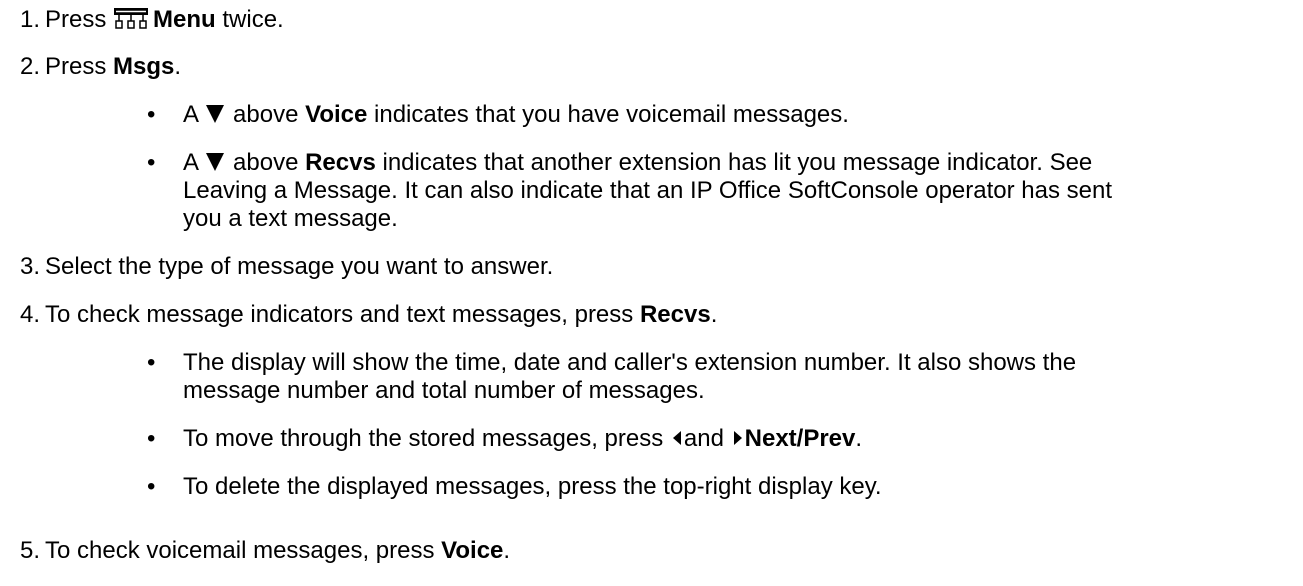 The height and width of the screenshot is (586, 1303). What do you see at coordinates (737, 438) in the screenshot?
I see `right-triangle-icon` at bounding box center [737, 438].